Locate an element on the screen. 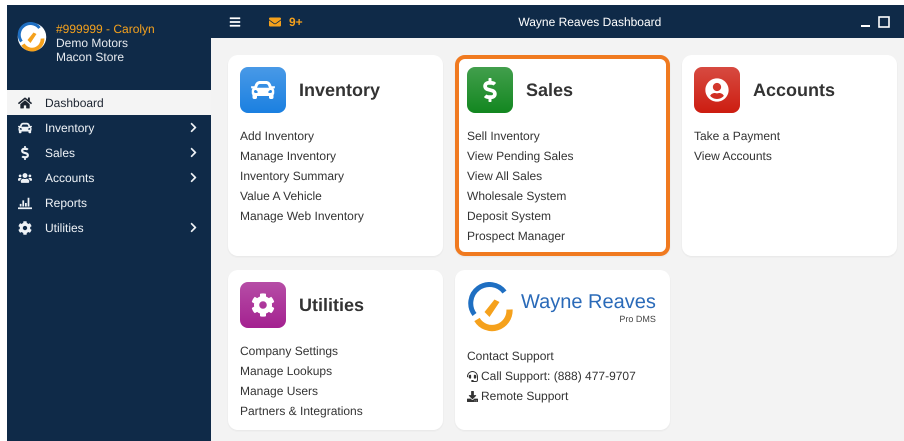 The height and width of the screenshot is (441, 904). car-icon is located at coordinates (25, 127).